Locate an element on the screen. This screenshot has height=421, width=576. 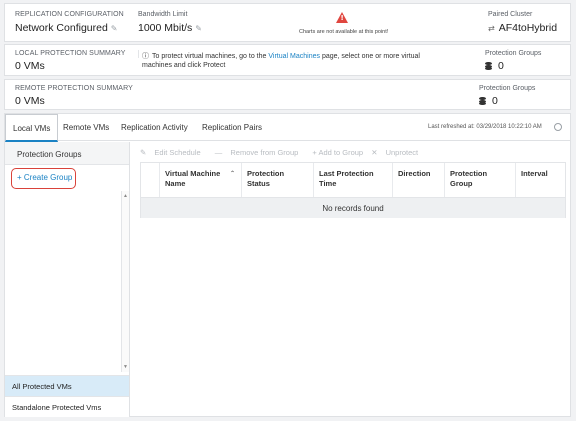
column-header-vm-name: Virtual Machine Name ⌃ is located at coordinates (200, 180).